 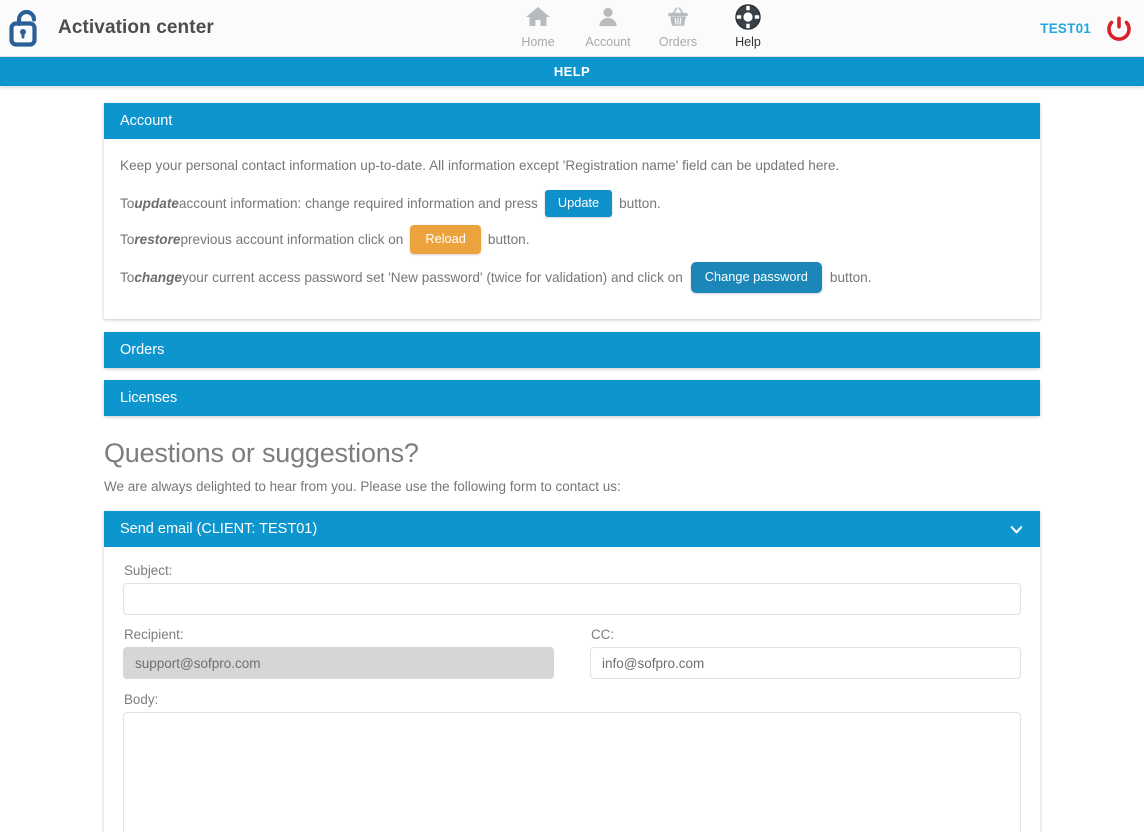 I want to click on recipient-field-group: Recipient:, so click(x=338, y=653).